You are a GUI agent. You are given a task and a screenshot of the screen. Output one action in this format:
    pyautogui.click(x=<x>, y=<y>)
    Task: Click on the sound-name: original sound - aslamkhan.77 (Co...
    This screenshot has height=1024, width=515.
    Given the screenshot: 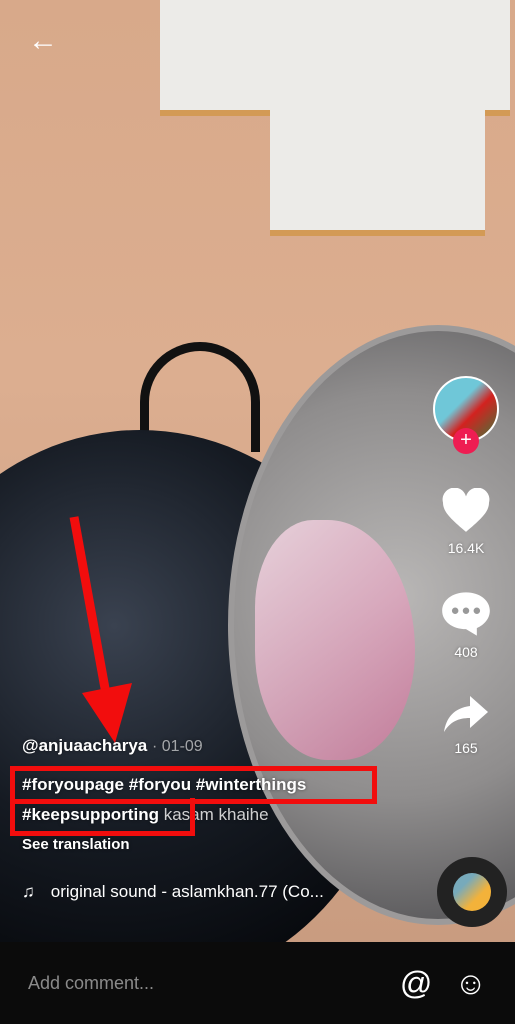 What is the action you would take?
    pyautogui.click(x=187, y=891)
    